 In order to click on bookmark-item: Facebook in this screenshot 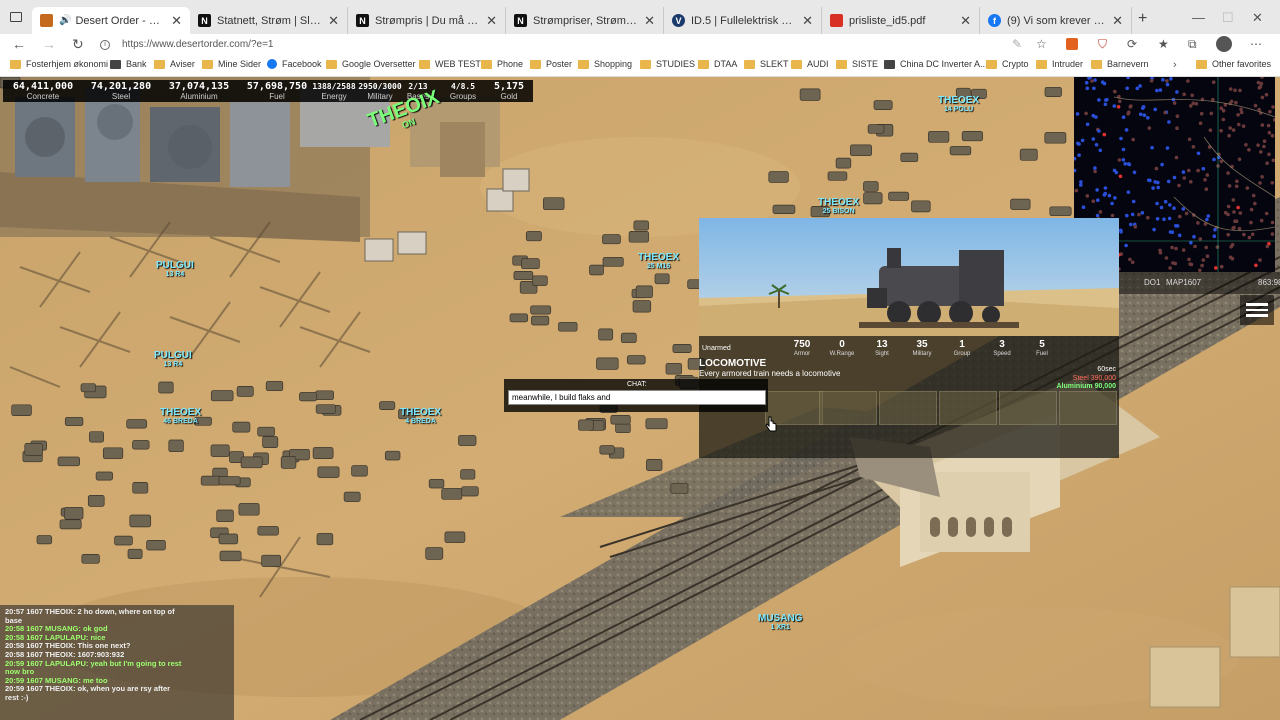, I will do `click(294, 64)`.